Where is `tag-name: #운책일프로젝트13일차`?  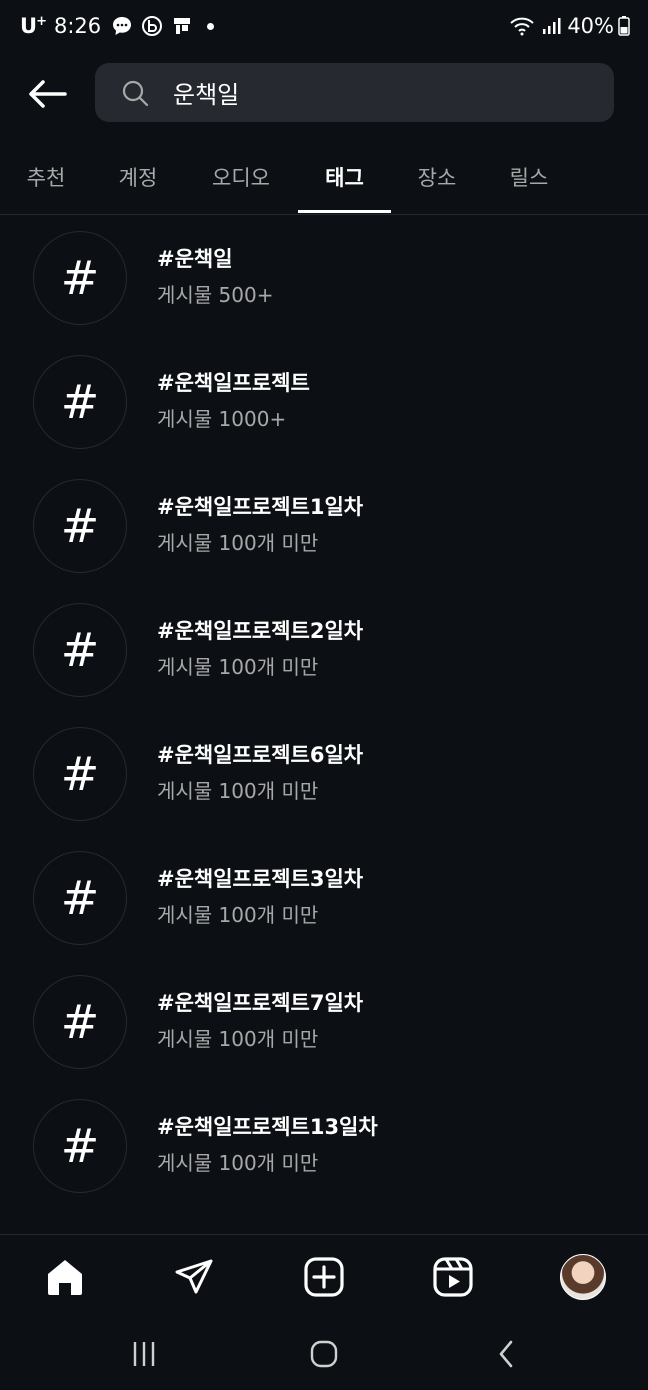 tag-name: #운책일프로젝트13일차 is located at coordinates (267, 1127).